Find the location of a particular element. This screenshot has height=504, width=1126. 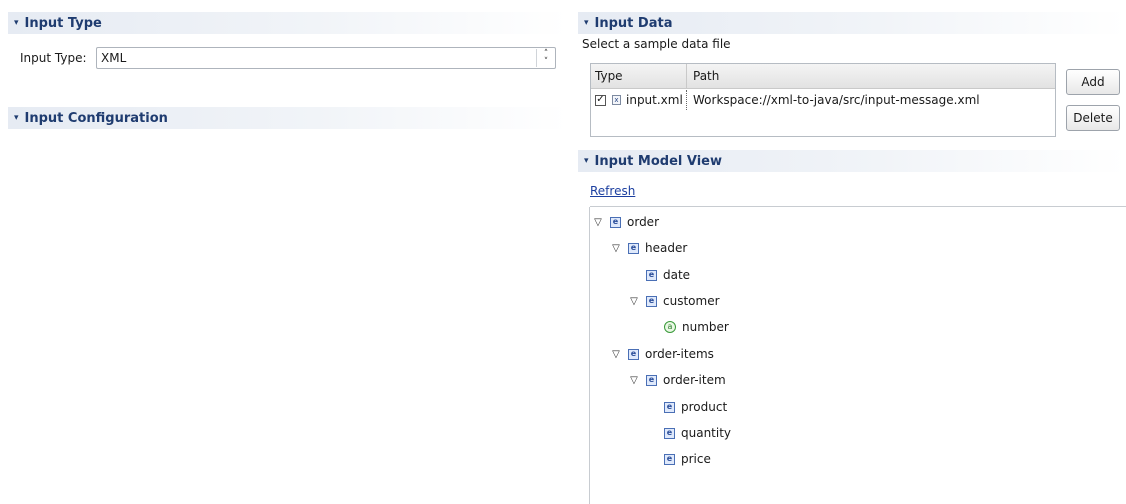

tree-border is located at coordinates (589, 355).